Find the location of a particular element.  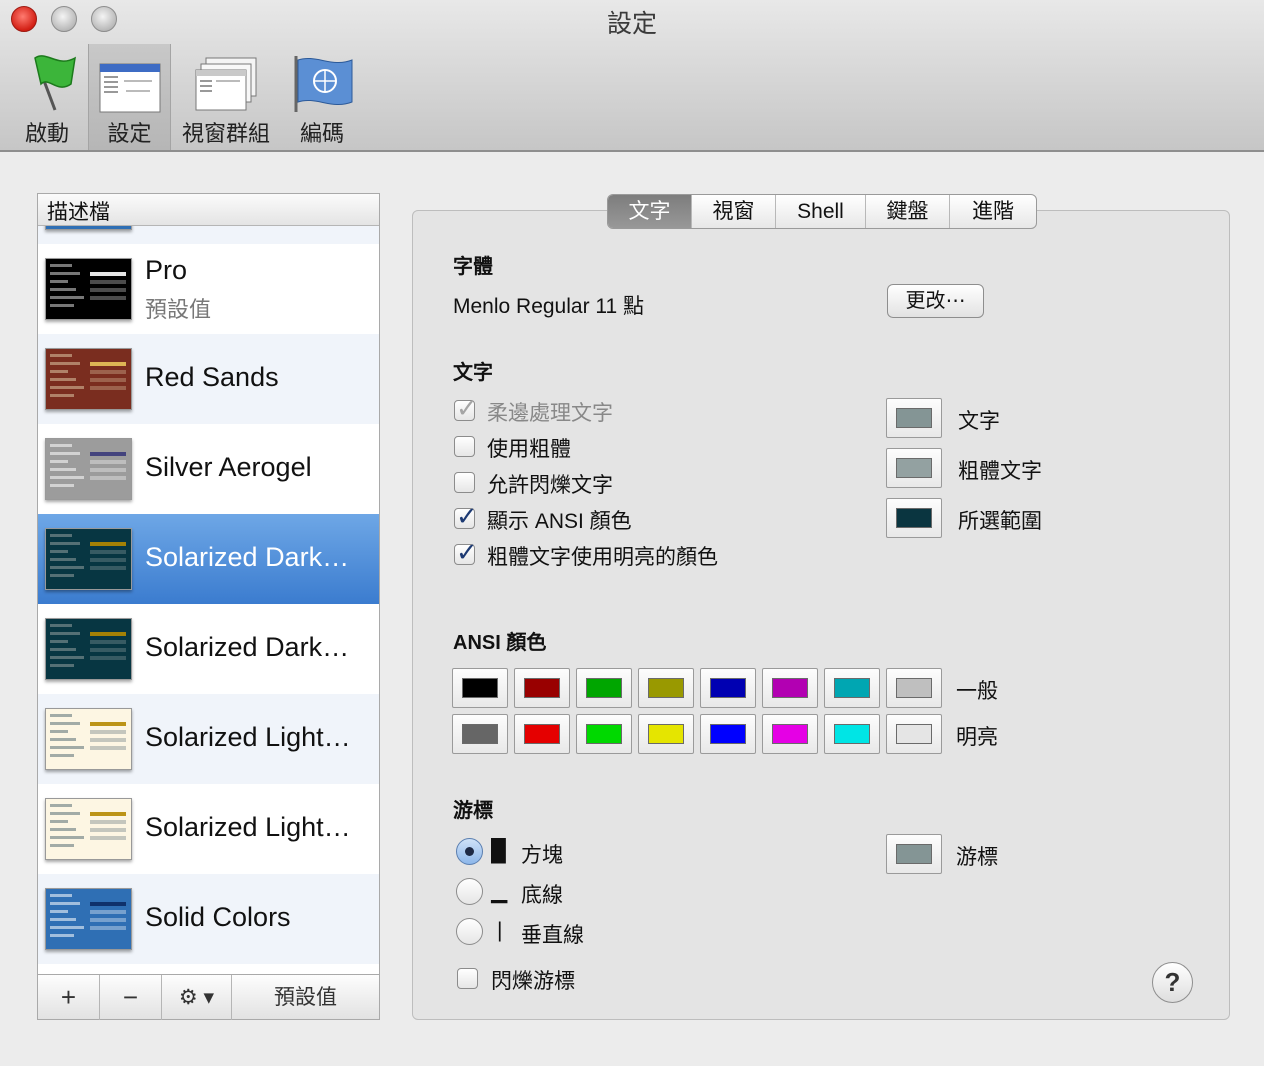

gear-menu-button: ⚙ ▾ is located at coordinates (197, 997).